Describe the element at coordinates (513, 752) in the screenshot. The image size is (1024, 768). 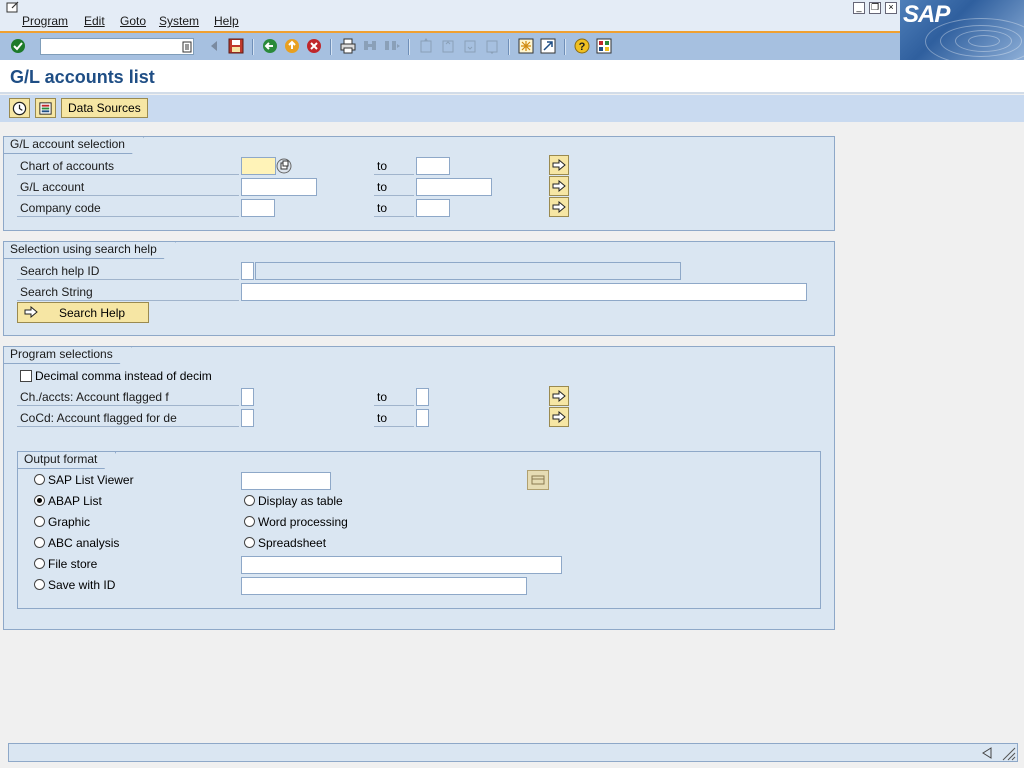
I see `status-bar` at that location.